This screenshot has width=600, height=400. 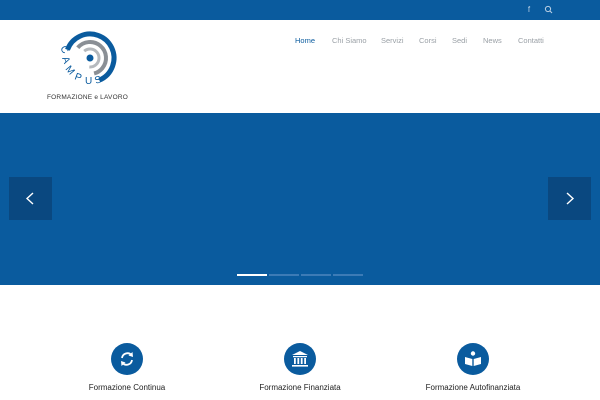 What do you see at coordinates (127, 359) in the screenshot?
I see `refresh-icon` at bounding box center [127, 359].